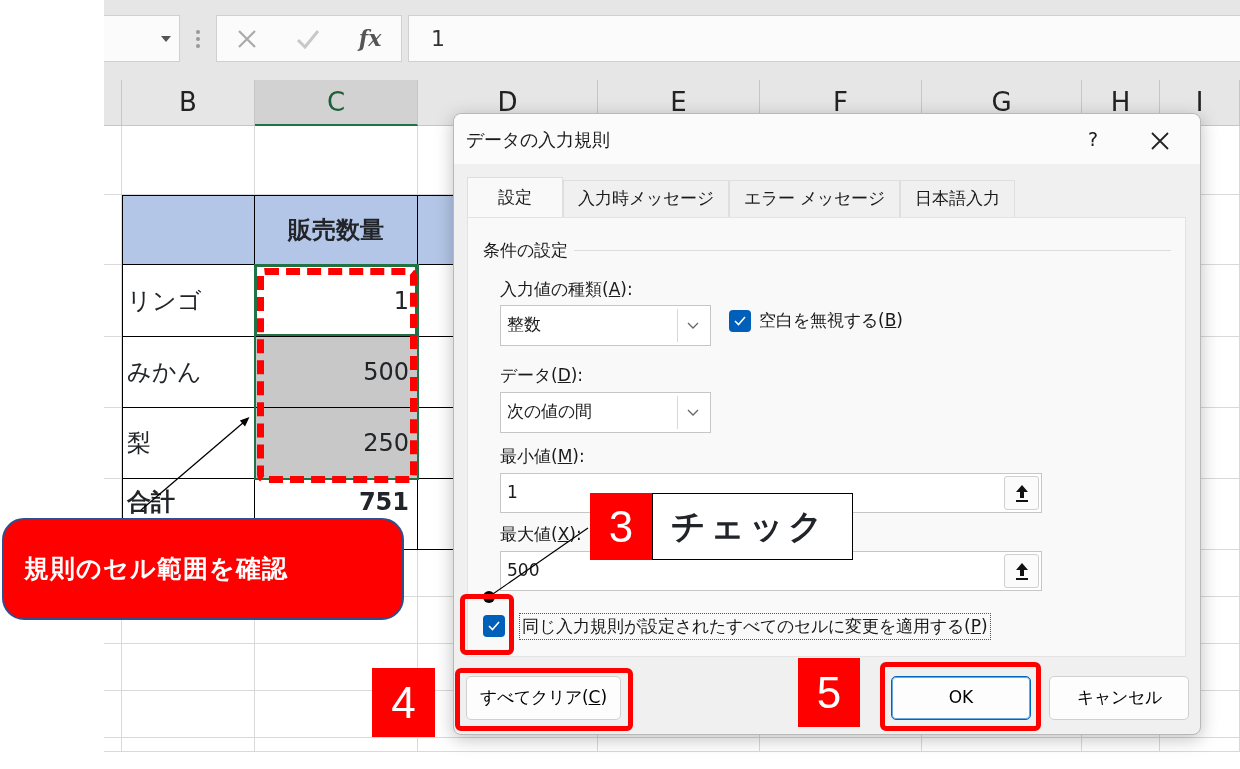 Image resolution: width=1240 pixels, height=769 pixels. What do you see at coordinates (188, 372) in the screenshot?
I see `table-cell: みかん` at bounding box center [188, 372].